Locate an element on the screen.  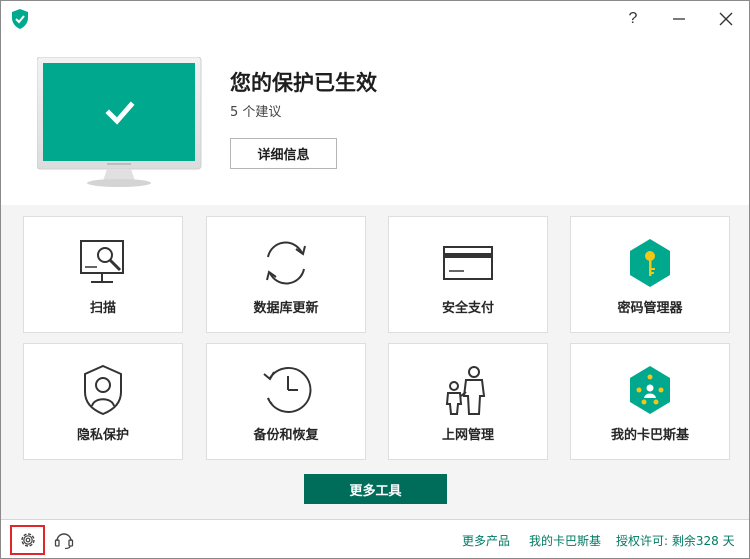
tile-label: 备份和恢复 is located at coordinates (286, 435).